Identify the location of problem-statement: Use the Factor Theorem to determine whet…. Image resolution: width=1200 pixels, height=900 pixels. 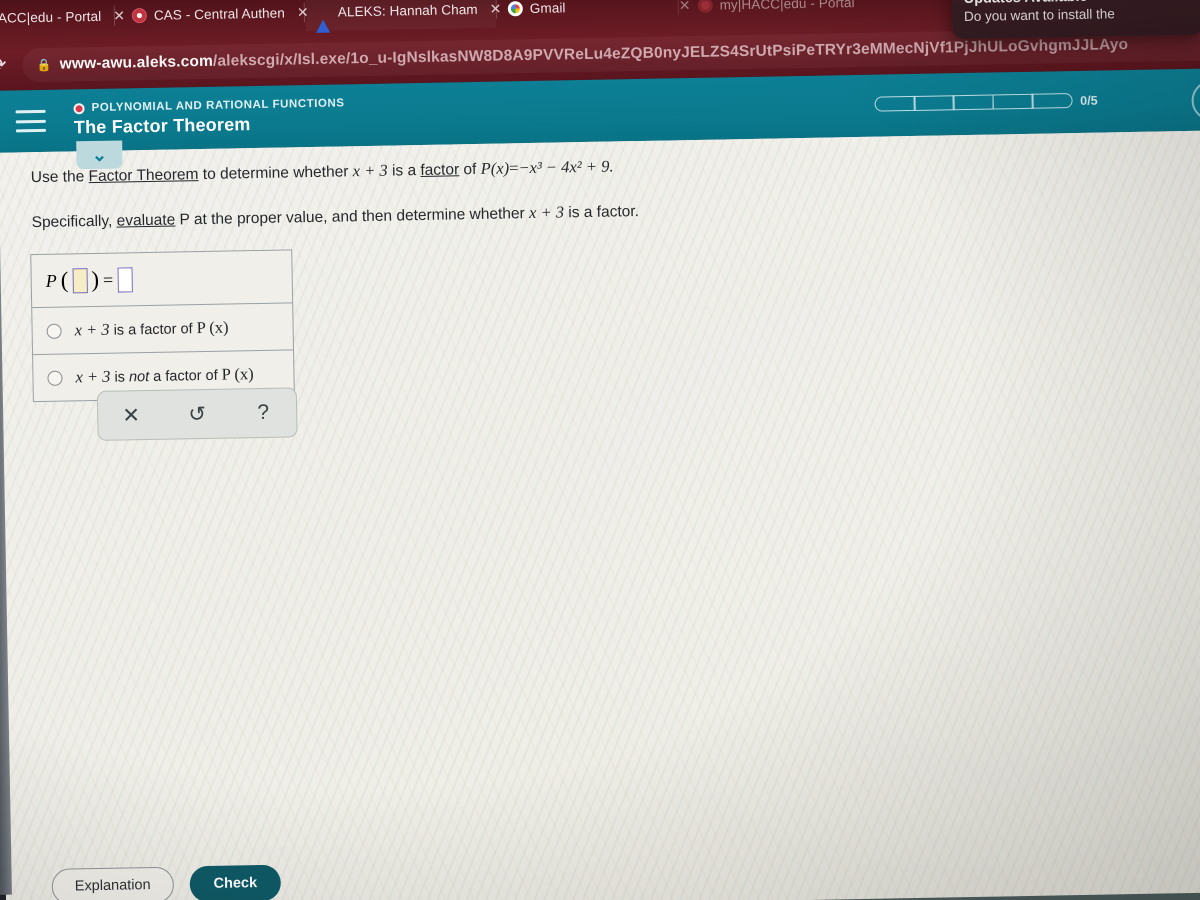
(442, 203).